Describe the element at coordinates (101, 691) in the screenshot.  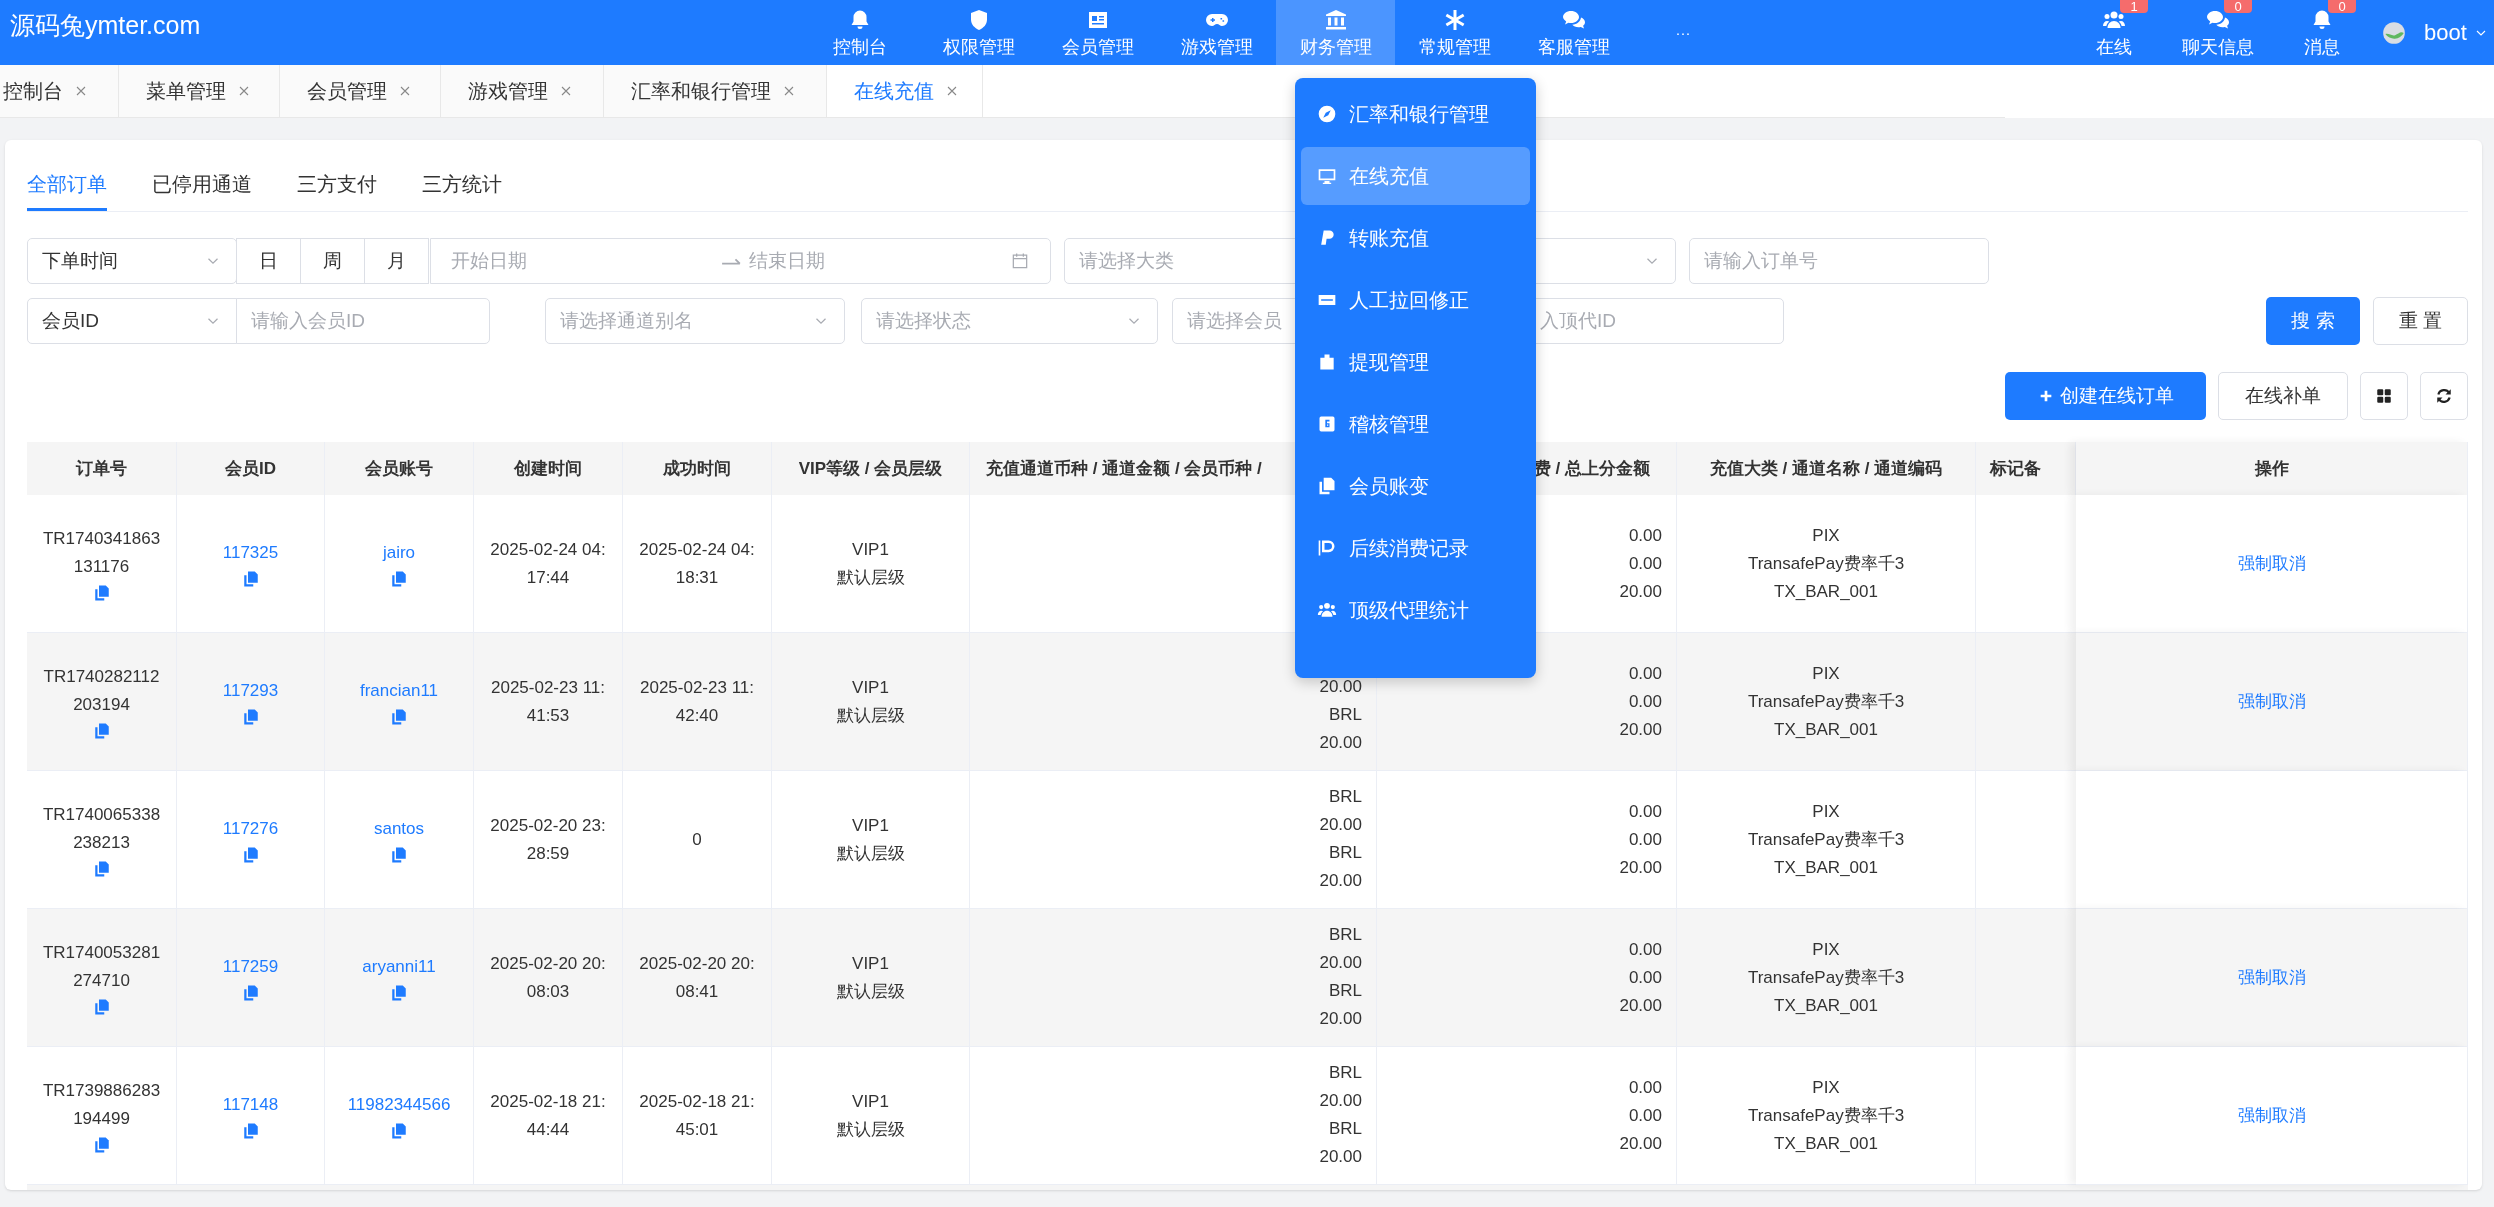
I see `order-number: TR1740282112203194` at that location.